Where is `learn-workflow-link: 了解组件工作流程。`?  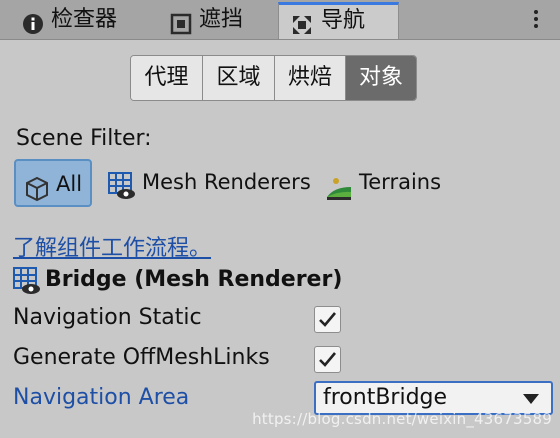
learn-workflow-link: 了解组件工作流程。 is located at coordinates (112, 246).